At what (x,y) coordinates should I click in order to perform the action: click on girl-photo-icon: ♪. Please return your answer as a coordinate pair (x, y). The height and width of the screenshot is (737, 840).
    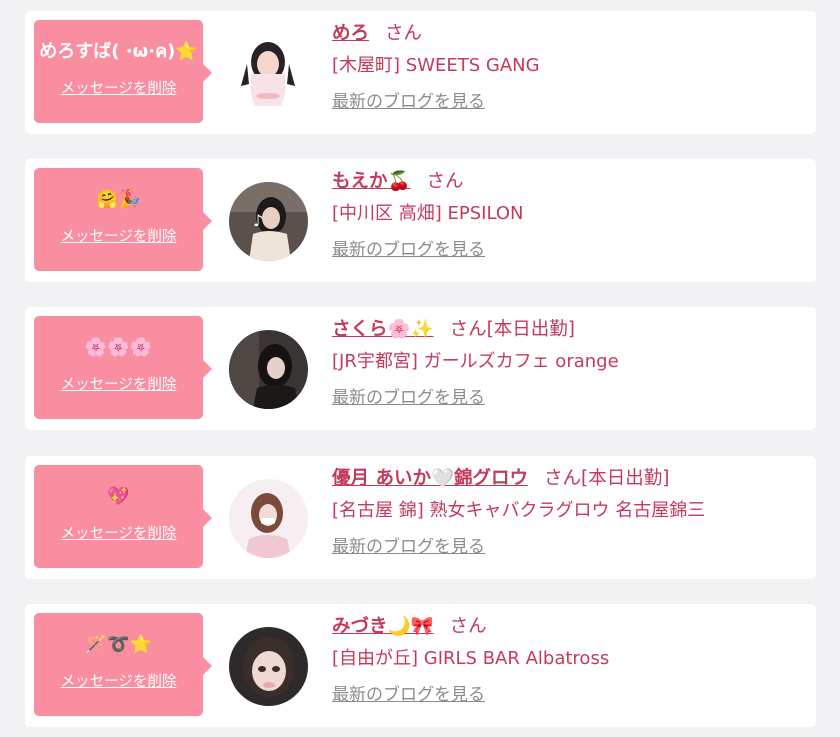
    Looking at the image, I should click on (268, 221).